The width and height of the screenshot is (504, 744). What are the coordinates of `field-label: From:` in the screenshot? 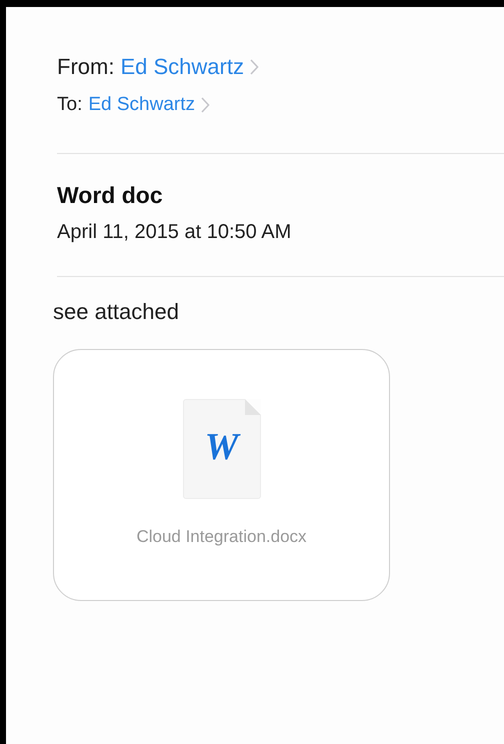 It's located at (85, 67).